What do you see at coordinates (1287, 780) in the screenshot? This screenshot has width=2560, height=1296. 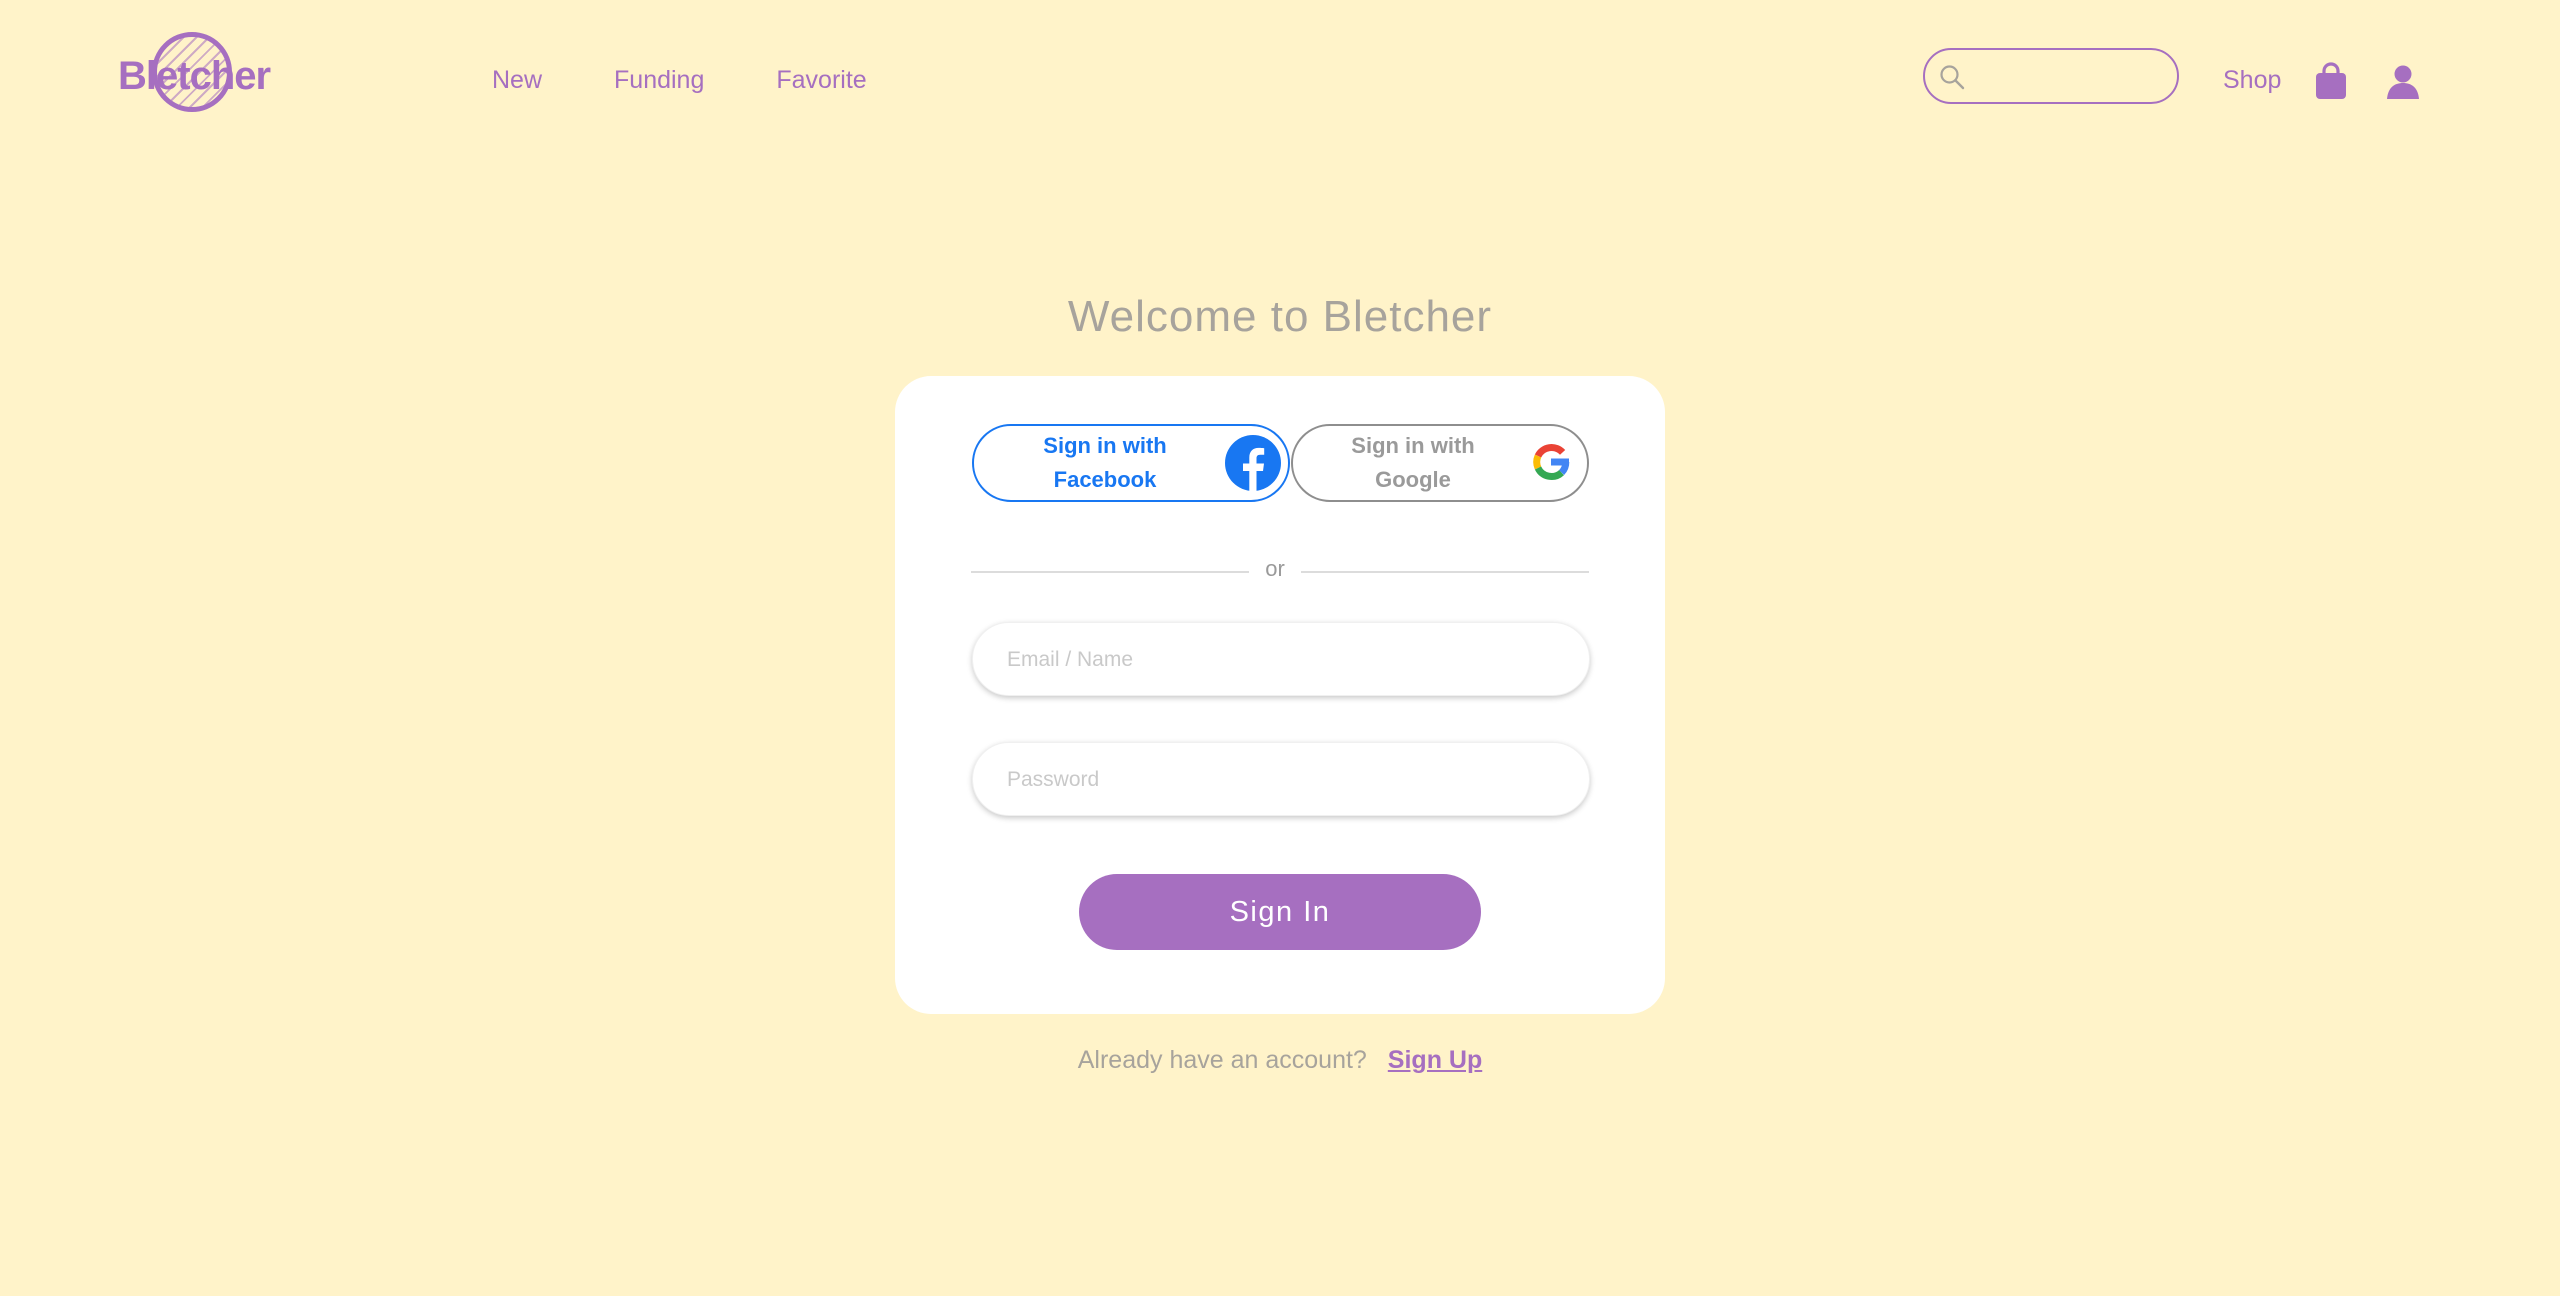 I see `password-input` at bounding box center [1287, 780].